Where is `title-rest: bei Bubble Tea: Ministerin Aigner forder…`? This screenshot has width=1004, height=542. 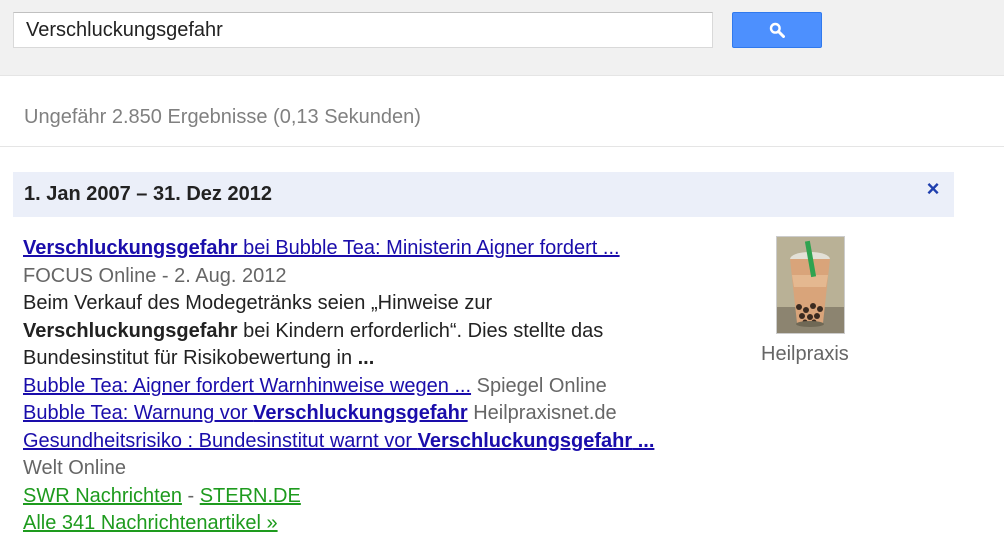 title-rest: bei Bubble Tea: Ministerin Aigner forder… is located at coordinates (428, 248).